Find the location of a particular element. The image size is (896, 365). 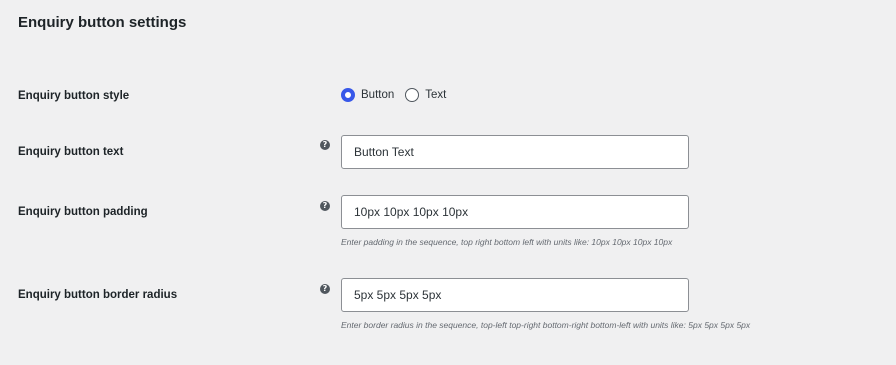

button-text-input is located at coordinates (515, 152).